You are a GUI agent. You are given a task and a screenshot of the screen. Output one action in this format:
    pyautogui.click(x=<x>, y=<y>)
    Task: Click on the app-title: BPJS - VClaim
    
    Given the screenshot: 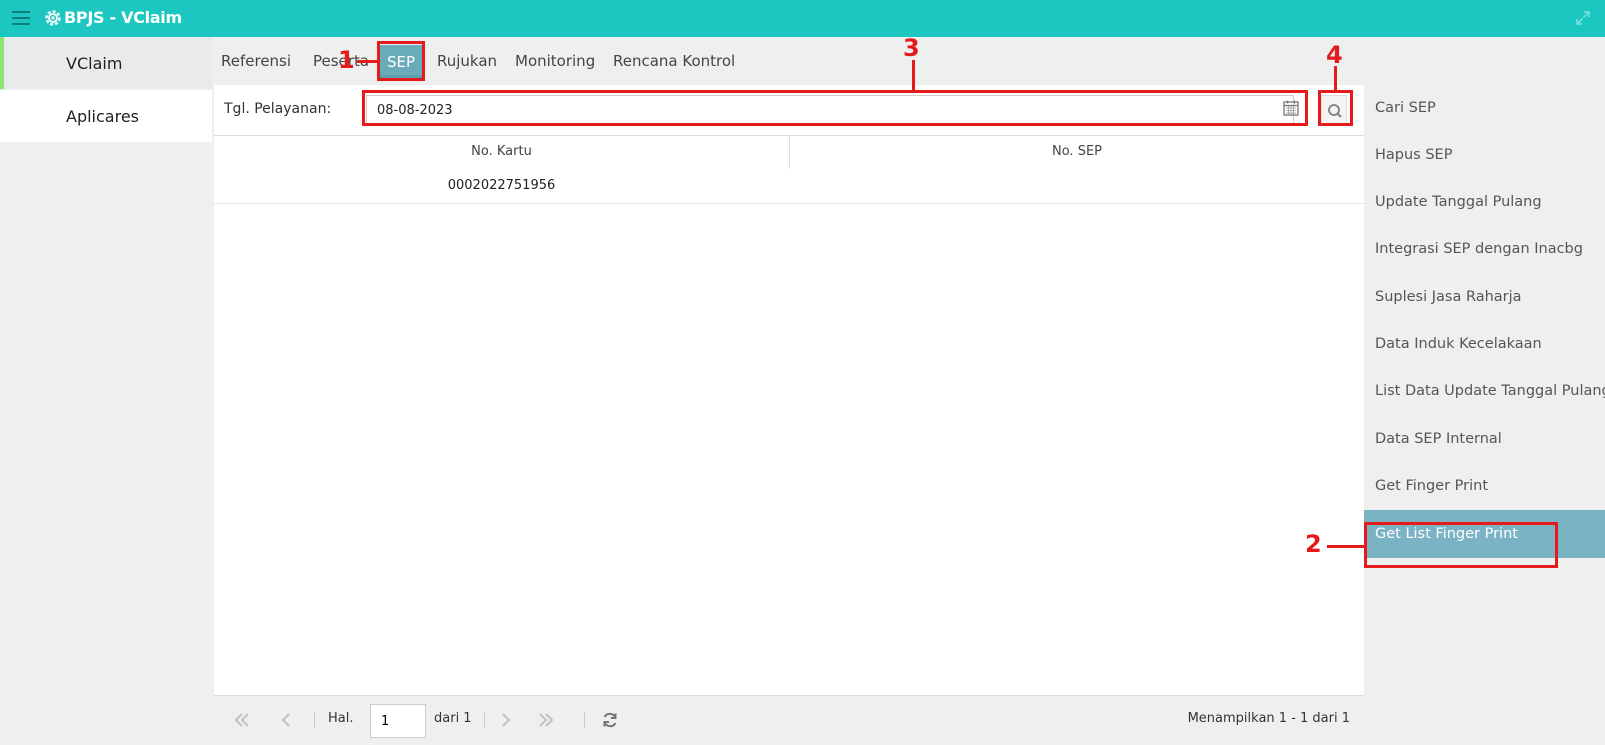 What is the action you would take?
    pyautogui.click(x=123, y=17)
    